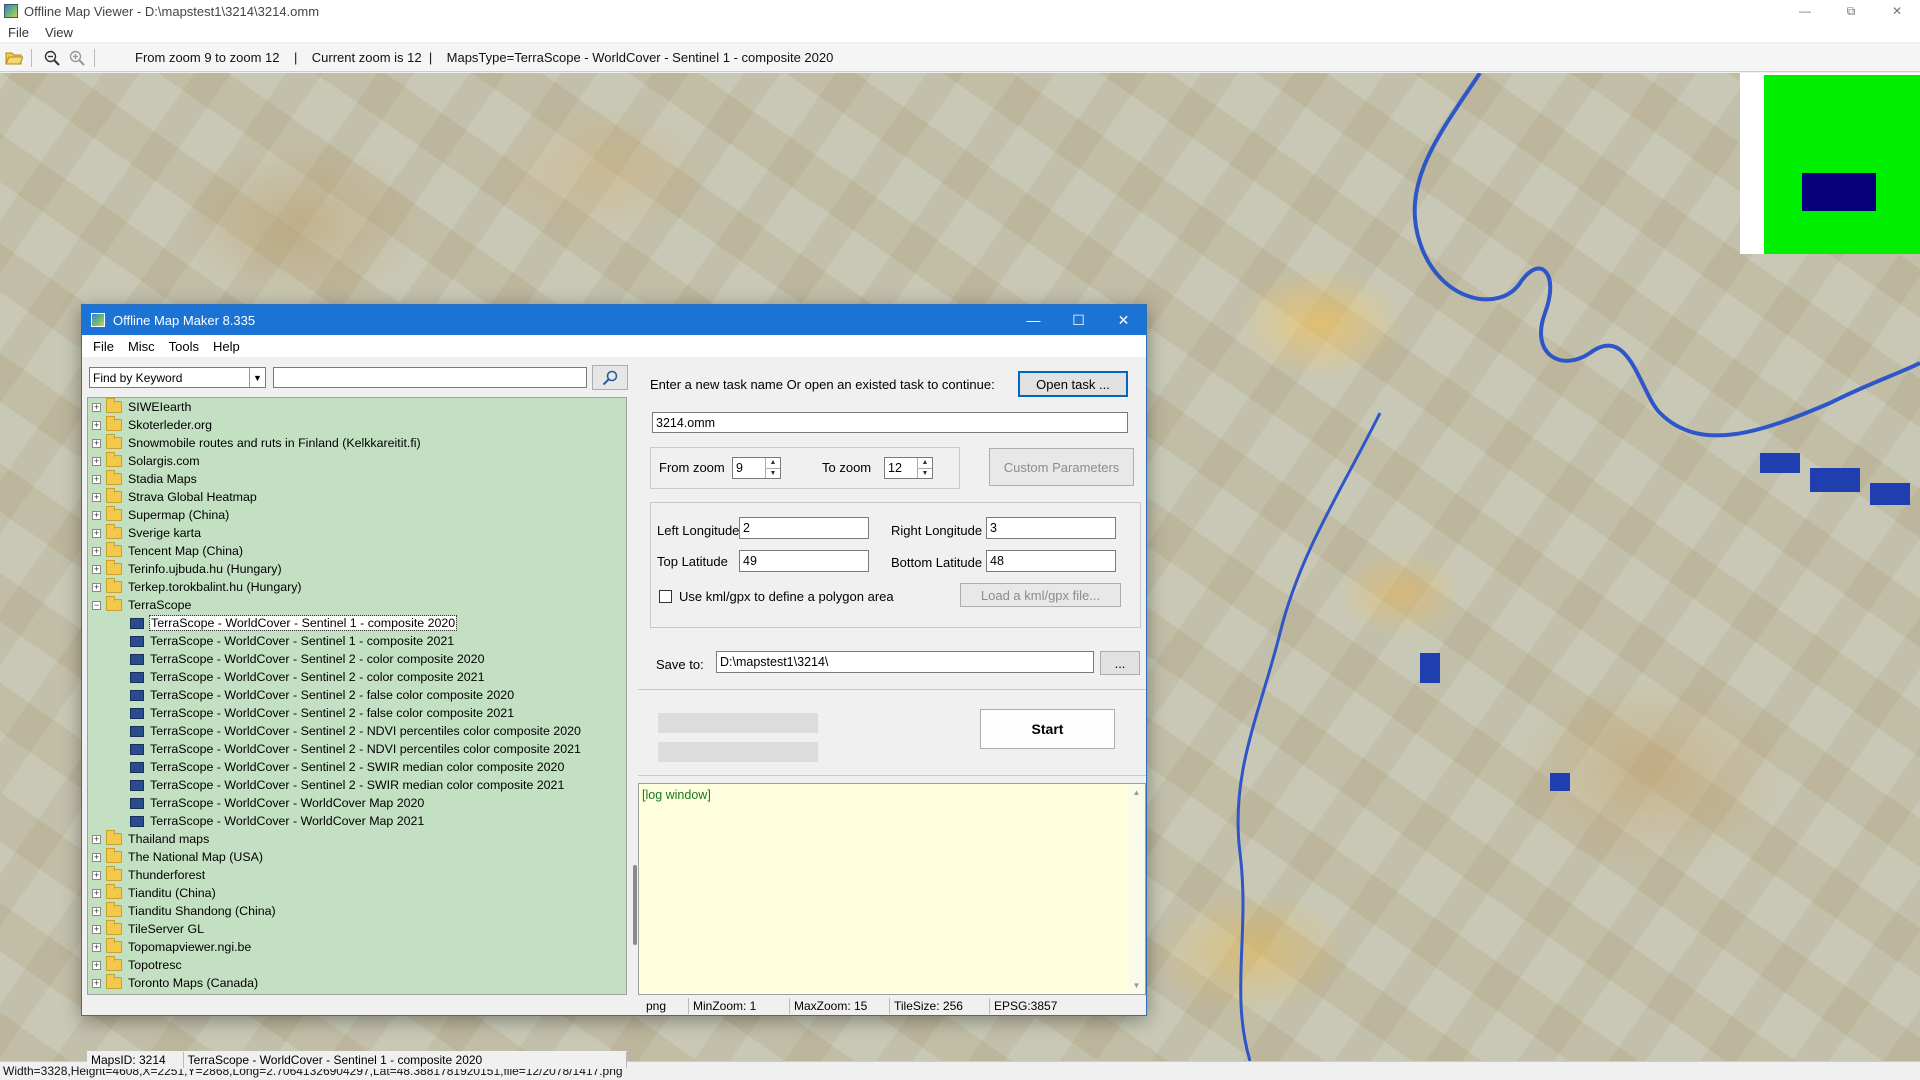  Describe the element at coordinates (357, 911) in the screenshot. I see `tree-folder-item: + Tianditu Shandong (China)` at that location.